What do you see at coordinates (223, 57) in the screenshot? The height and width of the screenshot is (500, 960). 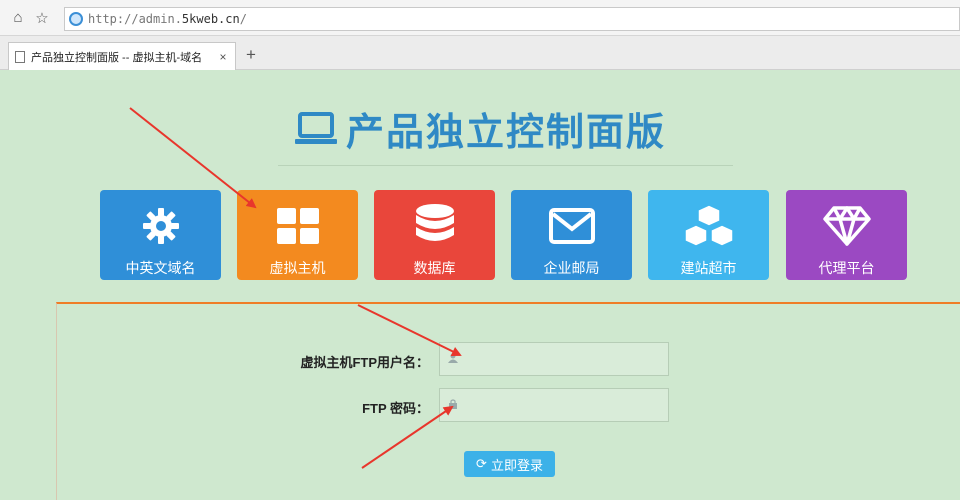 I see `close-icon: ×` at bounding box center [223, 57].